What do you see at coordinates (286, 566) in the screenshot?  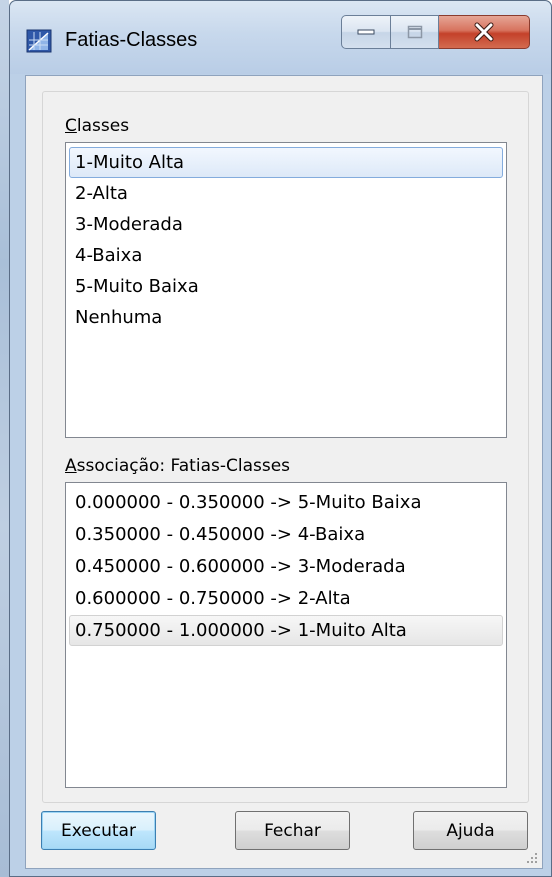 I see `association-list-item: 0.450000 - 0.600000 -> 3-Moderada` at bounding box center [286, 566].